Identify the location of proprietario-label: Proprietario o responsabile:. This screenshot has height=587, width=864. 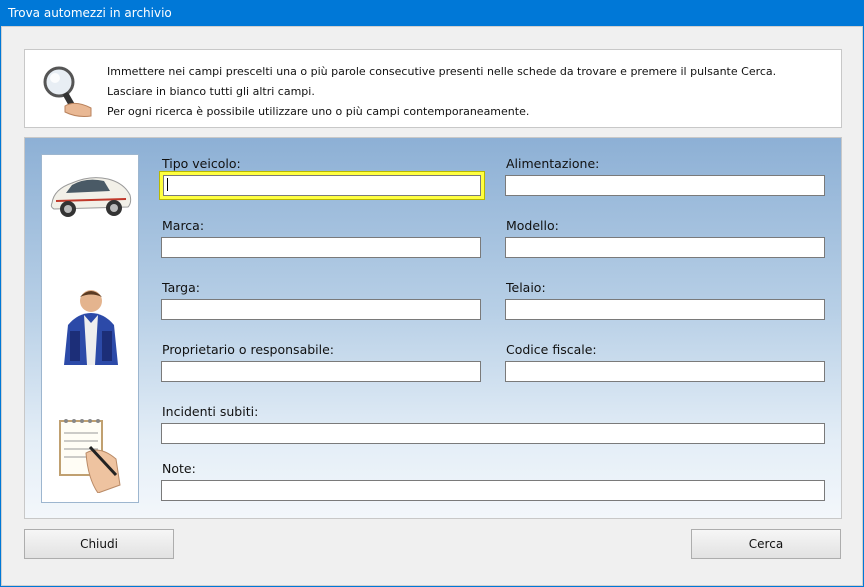
(248, 349).